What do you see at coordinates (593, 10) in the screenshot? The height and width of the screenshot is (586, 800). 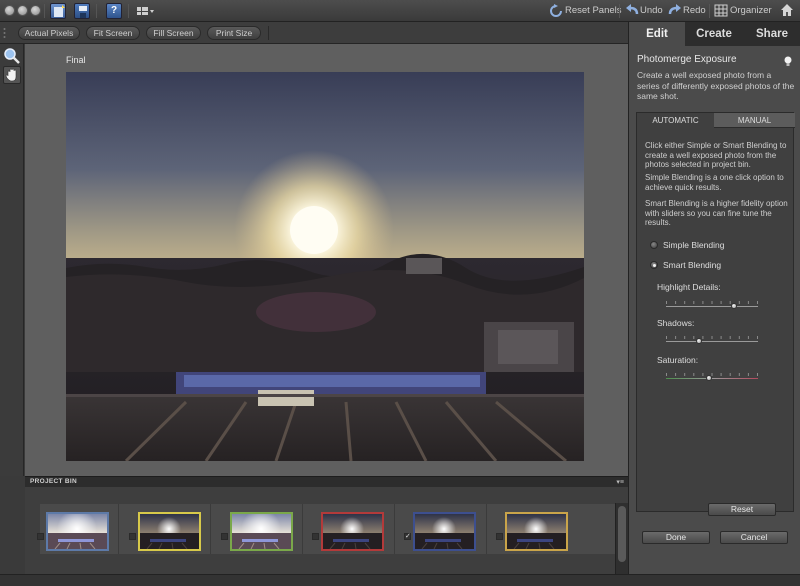 I see `reset-panels-button: Reset Panels` at bounding box center [593, 10].